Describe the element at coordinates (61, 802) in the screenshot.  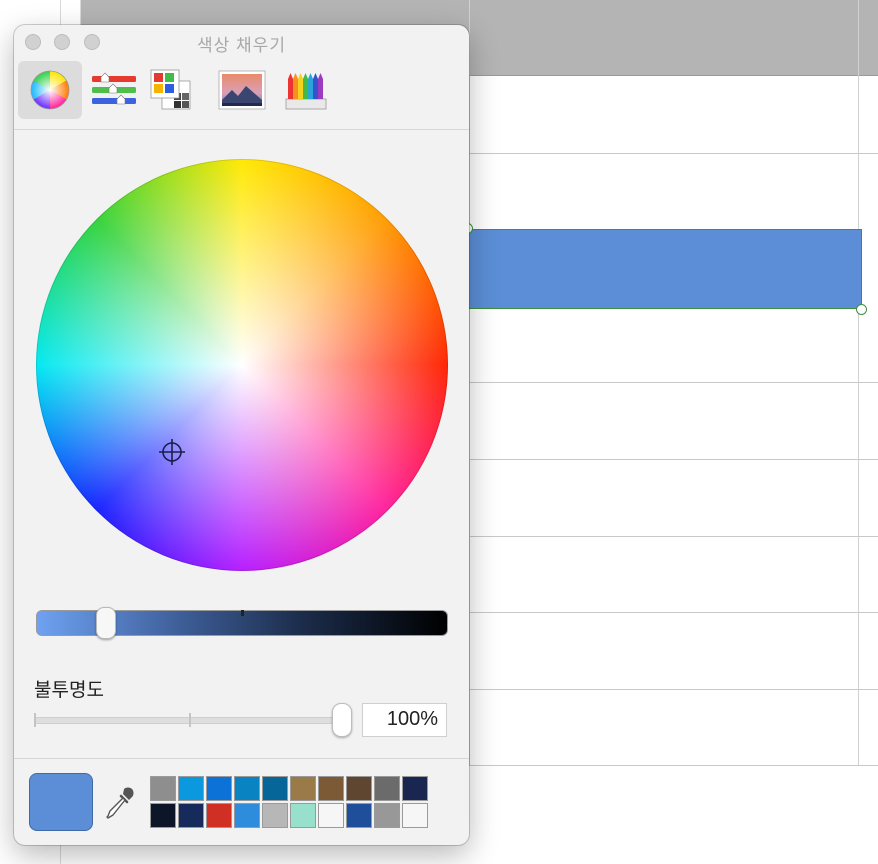
I see `current-color-well` at that location.